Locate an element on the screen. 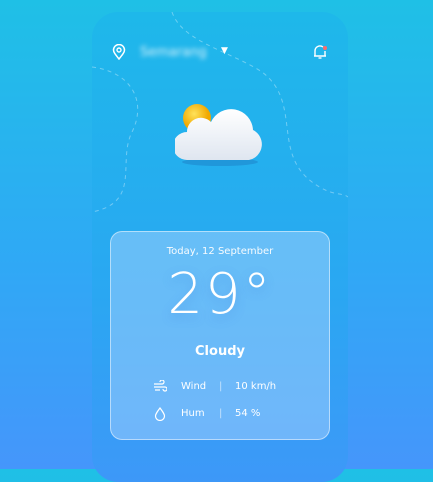  partly-cloudy-icon is located at coordinates (218, 135).